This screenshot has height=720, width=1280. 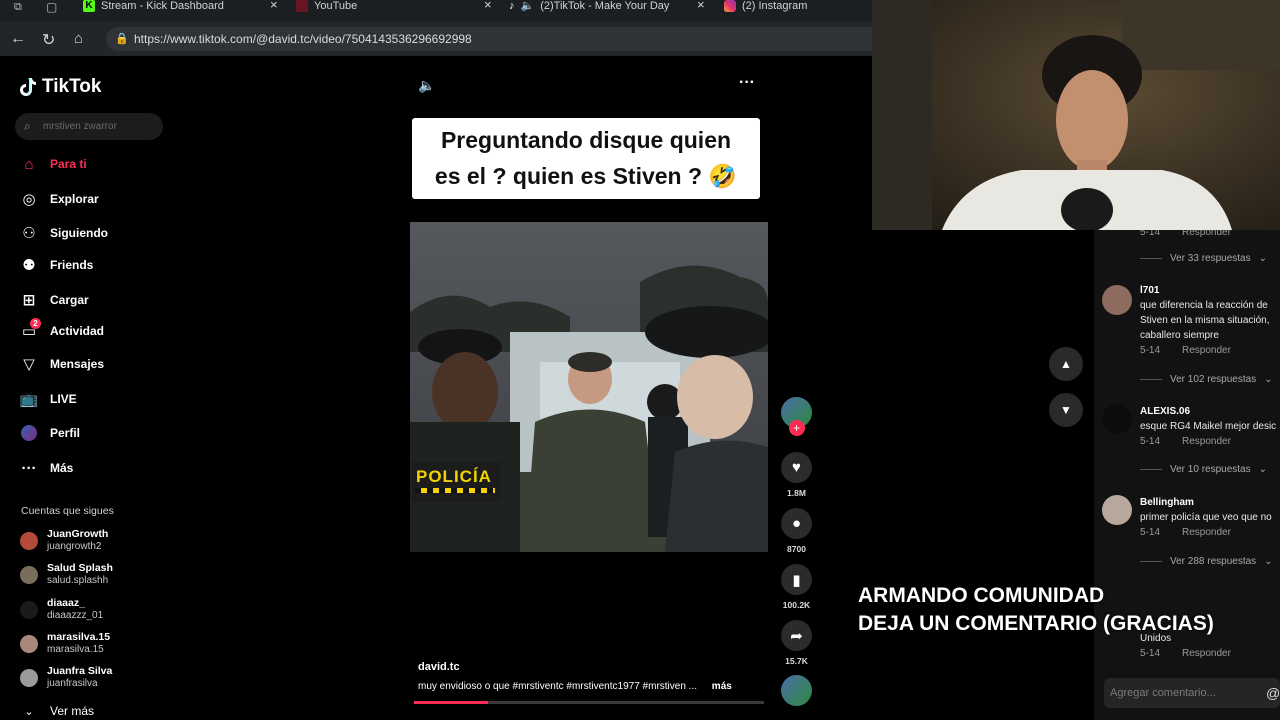 I want to click on sidebar-item-actividad: ▭ 2 Actividad, so click(x=62, y=329).